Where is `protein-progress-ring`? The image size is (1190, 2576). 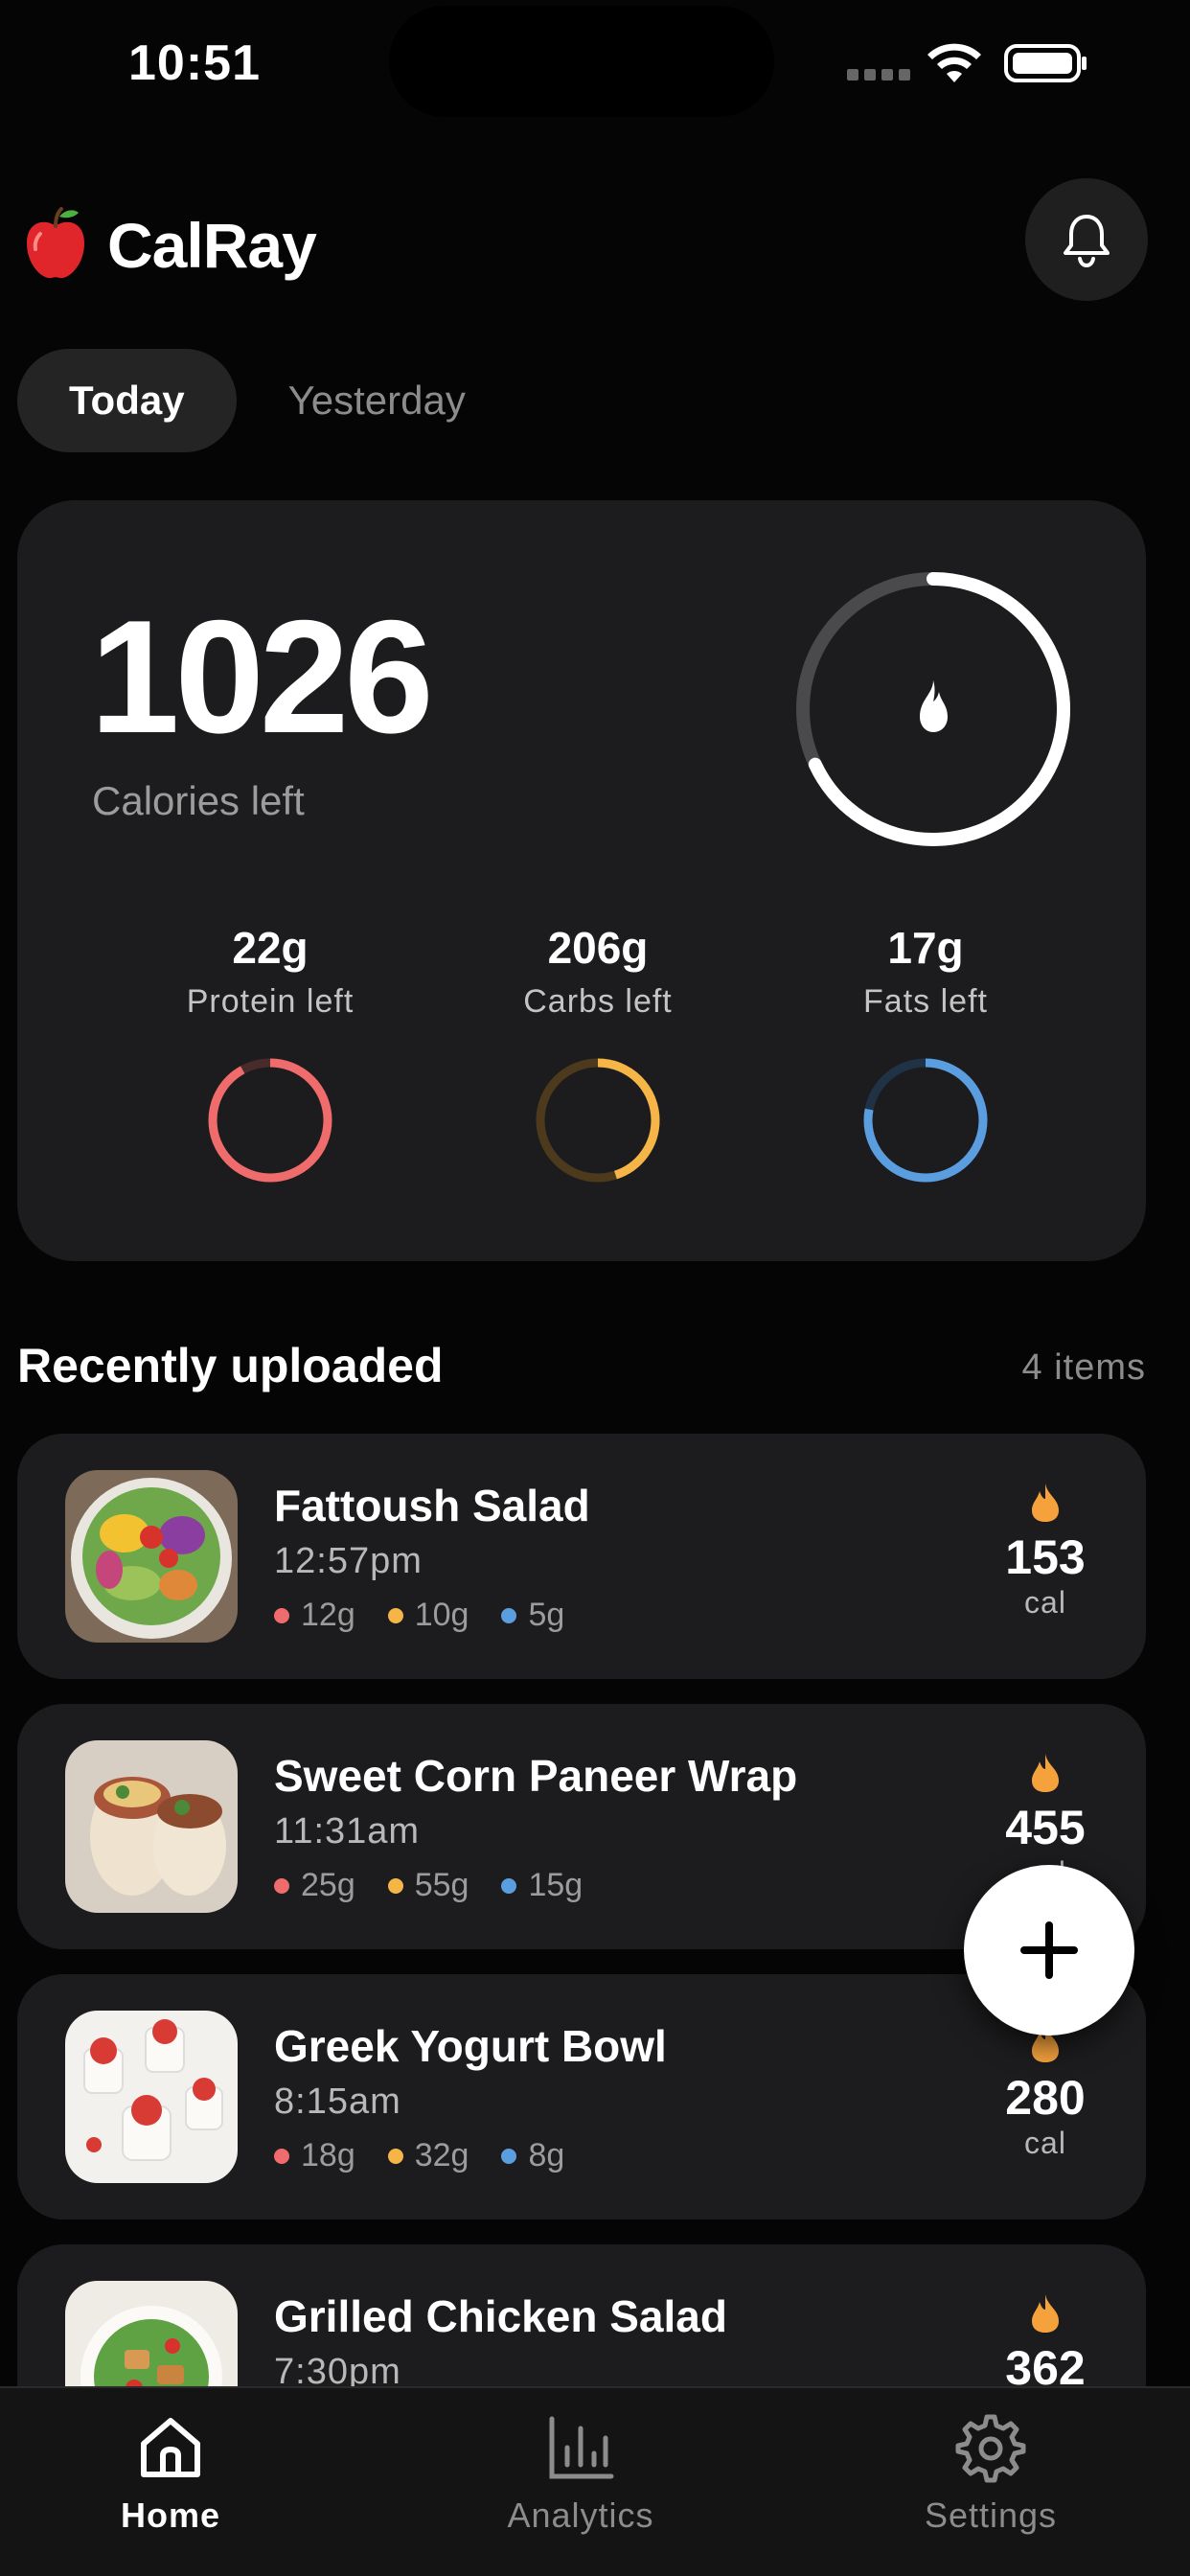
protein-progress-ring is located at coordinates (270, 1120).